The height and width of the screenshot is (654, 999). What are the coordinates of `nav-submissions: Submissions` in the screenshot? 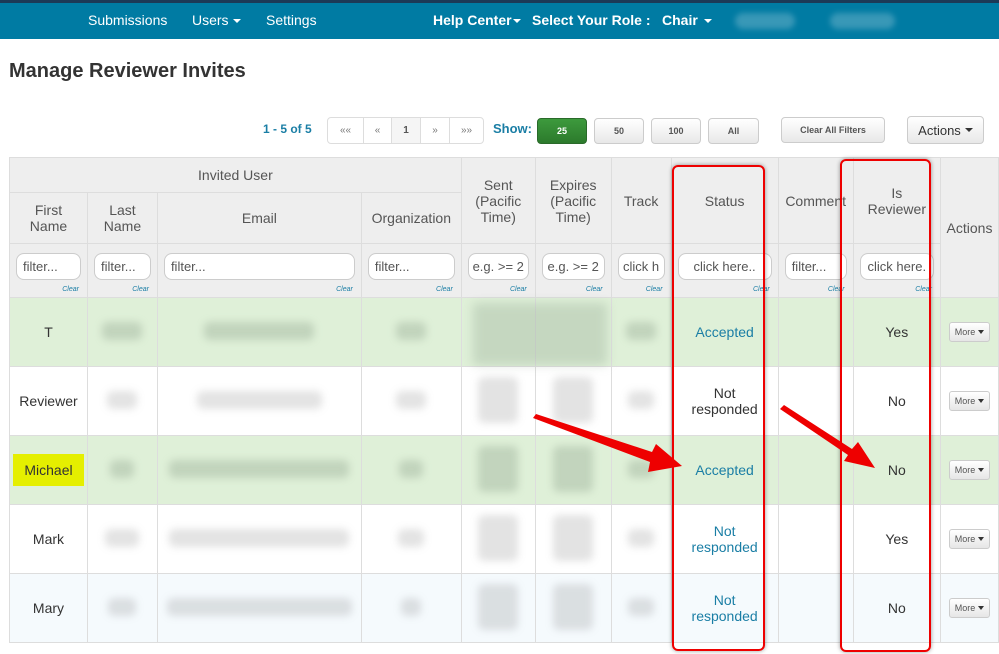 It's located at (127, 20).